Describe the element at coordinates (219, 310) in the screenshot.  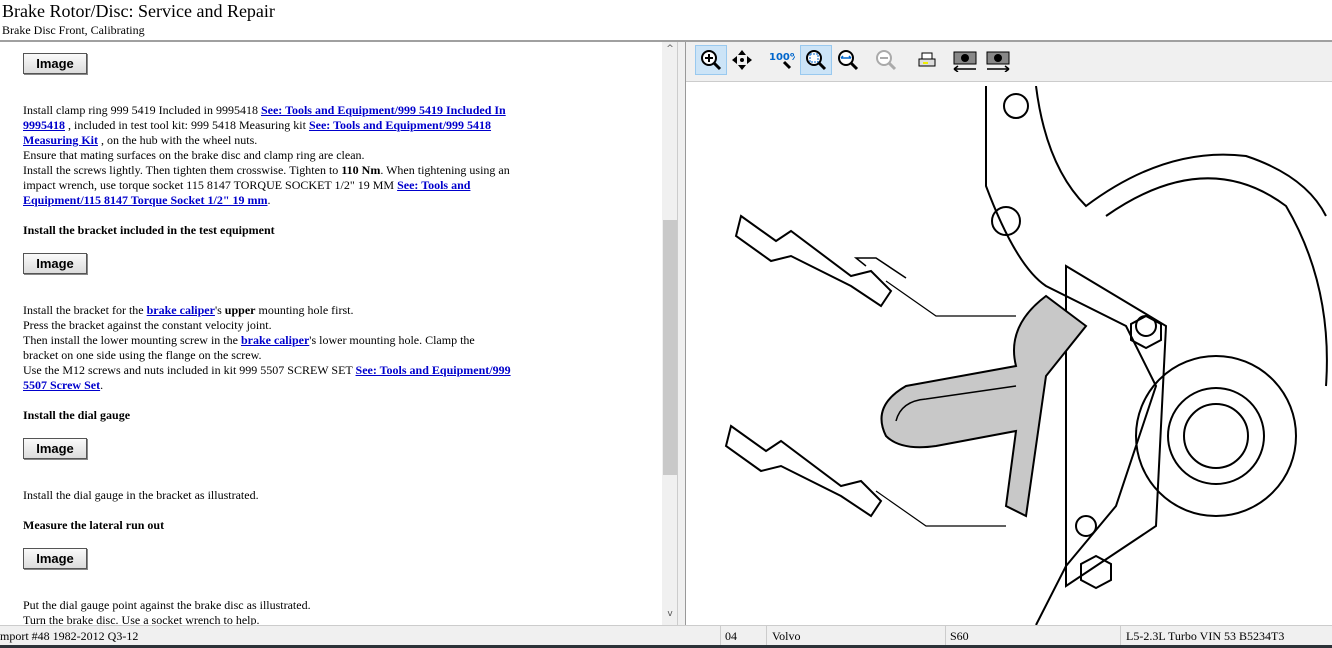
I see `text: 's` at that location.